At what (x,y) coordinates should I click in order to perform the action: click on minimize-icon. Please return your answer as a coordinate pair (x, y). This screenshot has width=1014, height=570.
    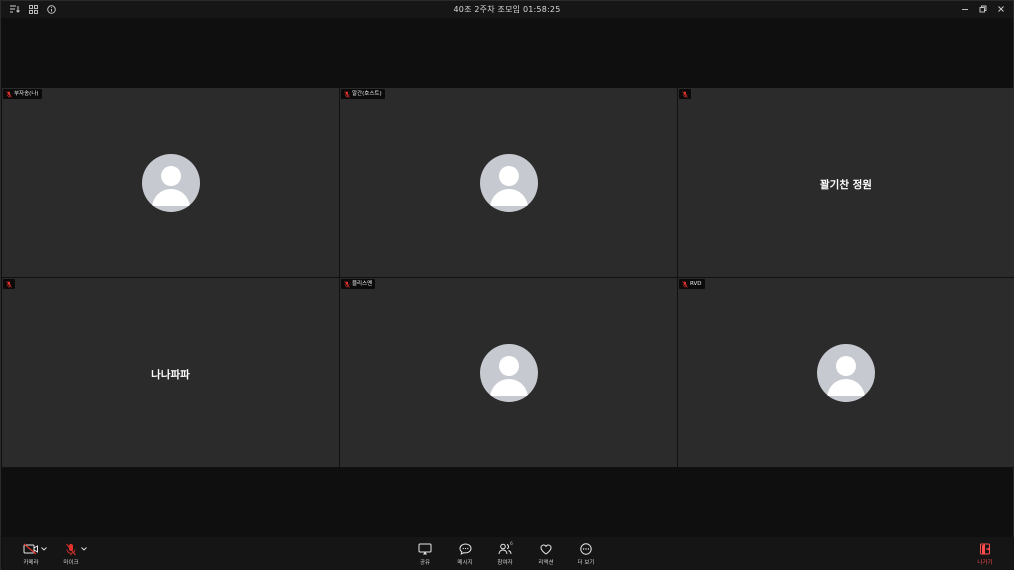
    Looking at the image, I should click on (965, 9).